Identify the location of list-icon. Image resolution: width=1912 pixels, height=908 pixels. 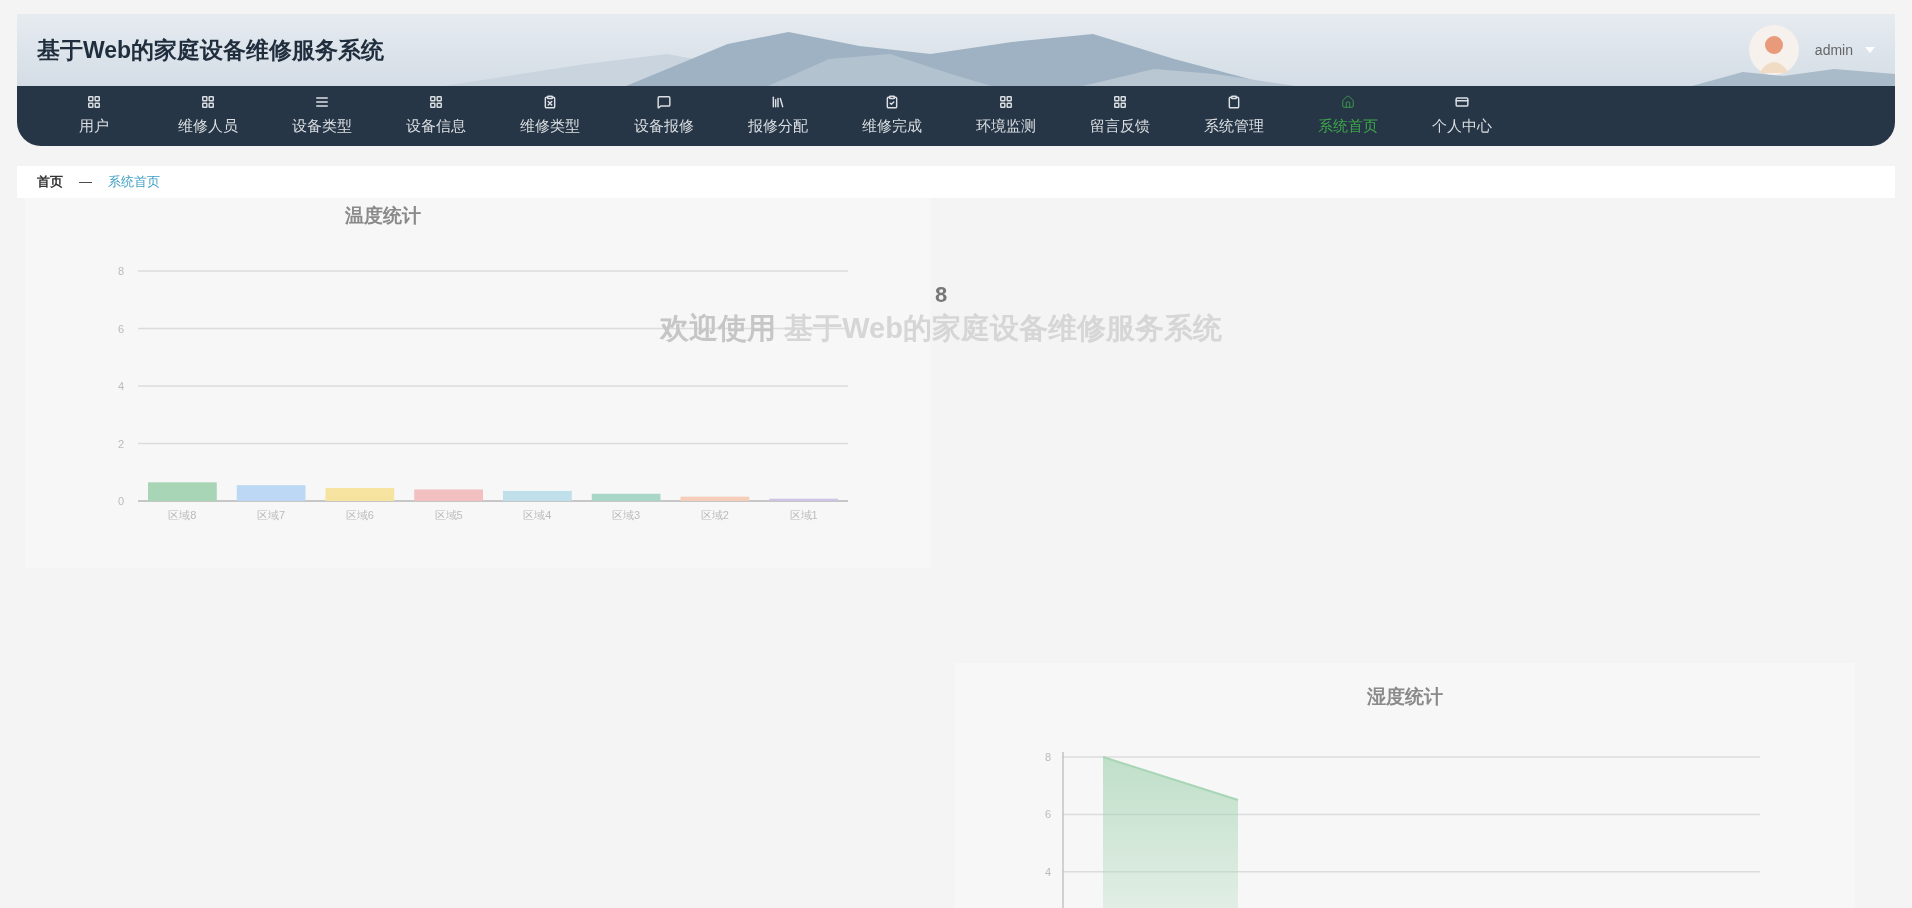
(322, 101).